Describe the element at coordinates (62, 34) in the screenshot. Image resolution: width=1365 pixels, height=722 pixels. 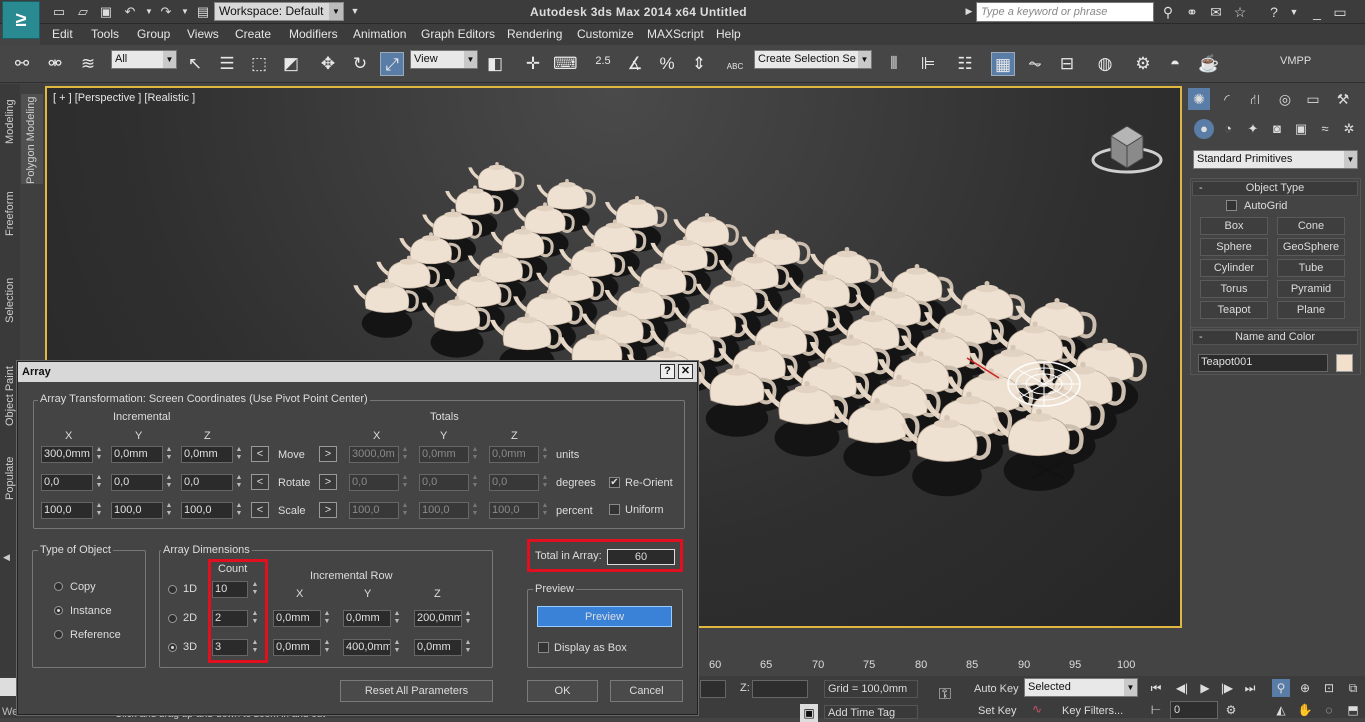
I see `menu-edit: Edit` at that location.